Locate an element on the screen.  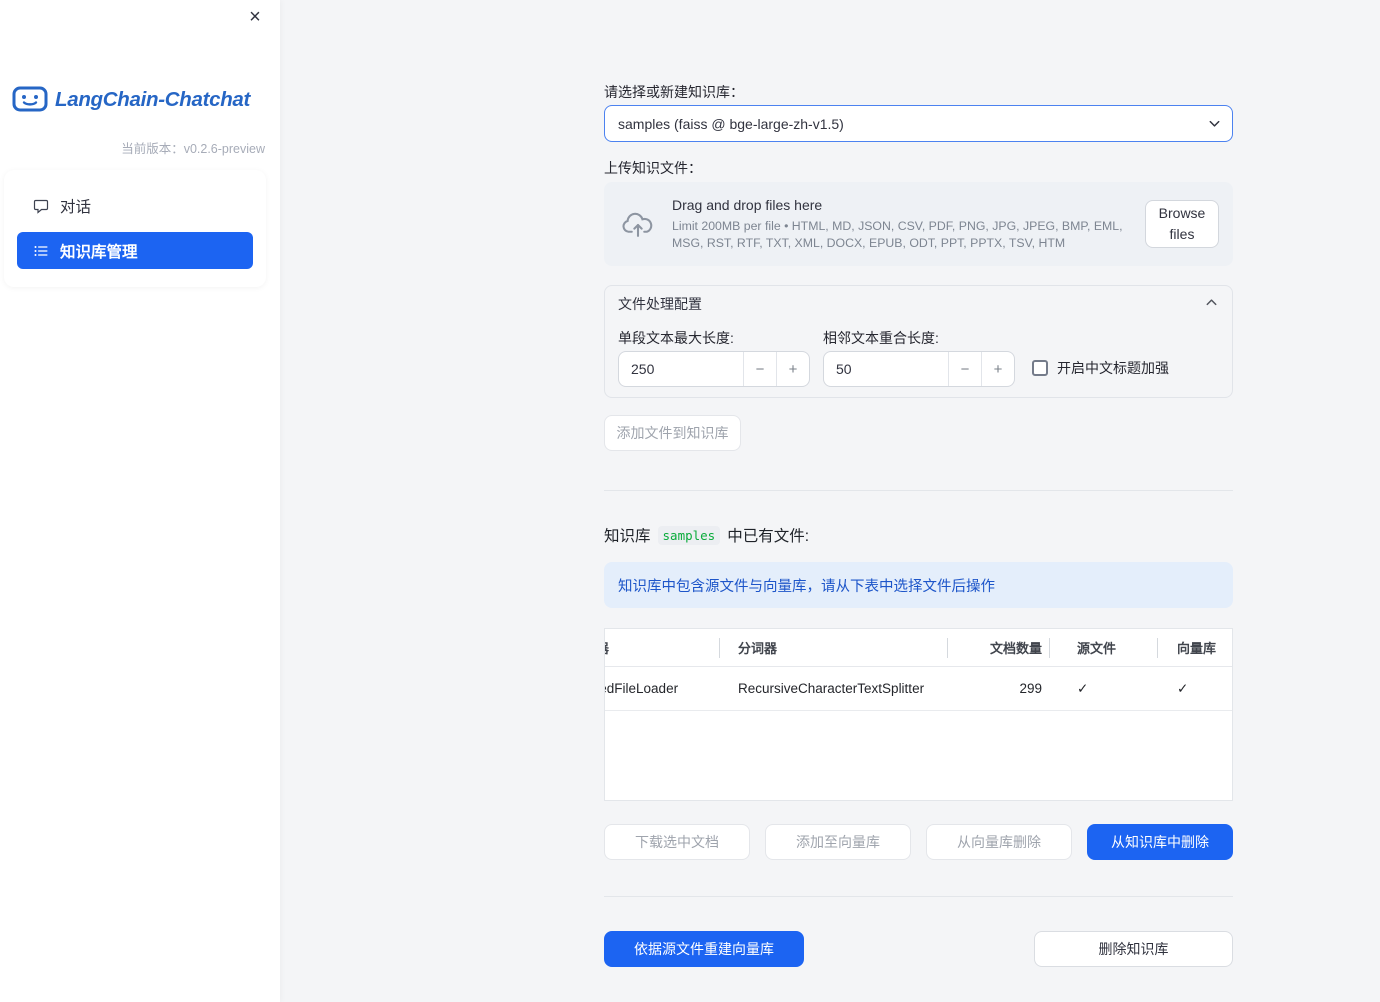
info-alert: 知识库中包含源文件与向量库，请从下表中选择文件后操作 is located at coordinates (918, 585).